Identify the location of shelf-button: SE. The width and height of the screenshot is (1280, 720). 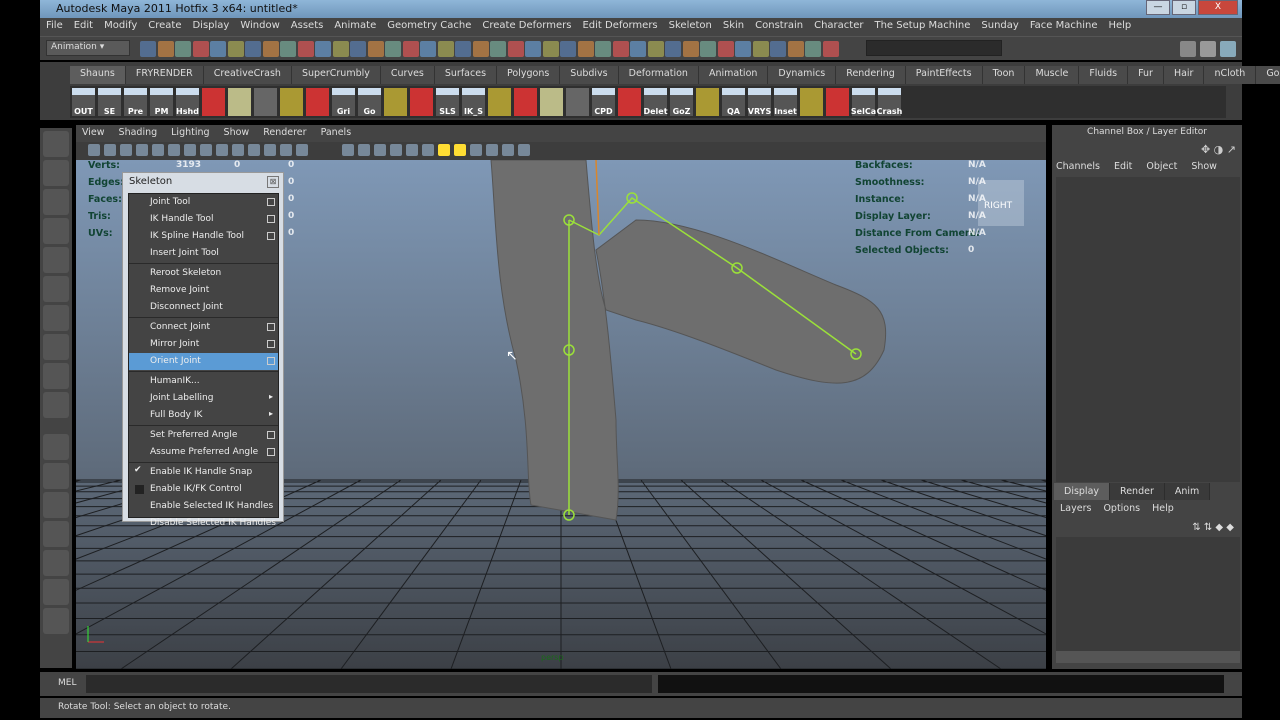
(109, 102).